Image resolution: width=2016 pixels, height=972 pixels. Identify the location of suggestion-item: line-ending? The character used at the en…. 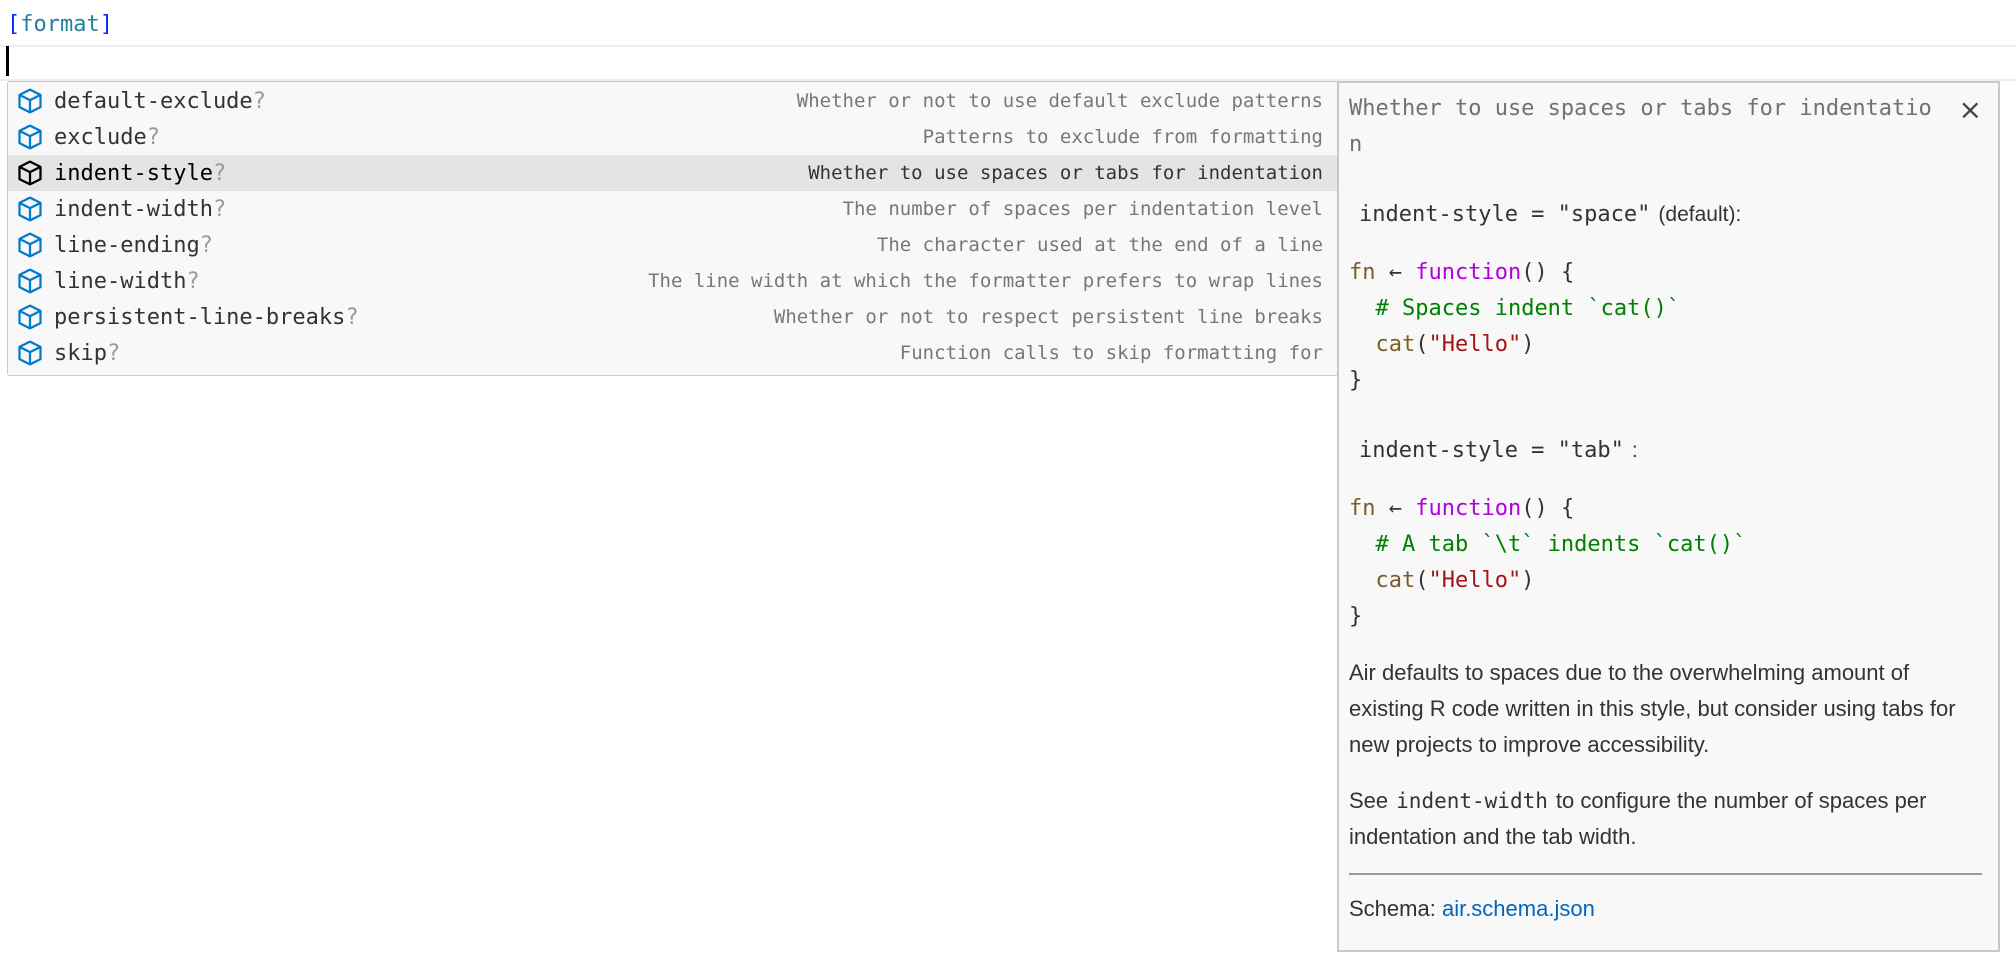
(672, 245).